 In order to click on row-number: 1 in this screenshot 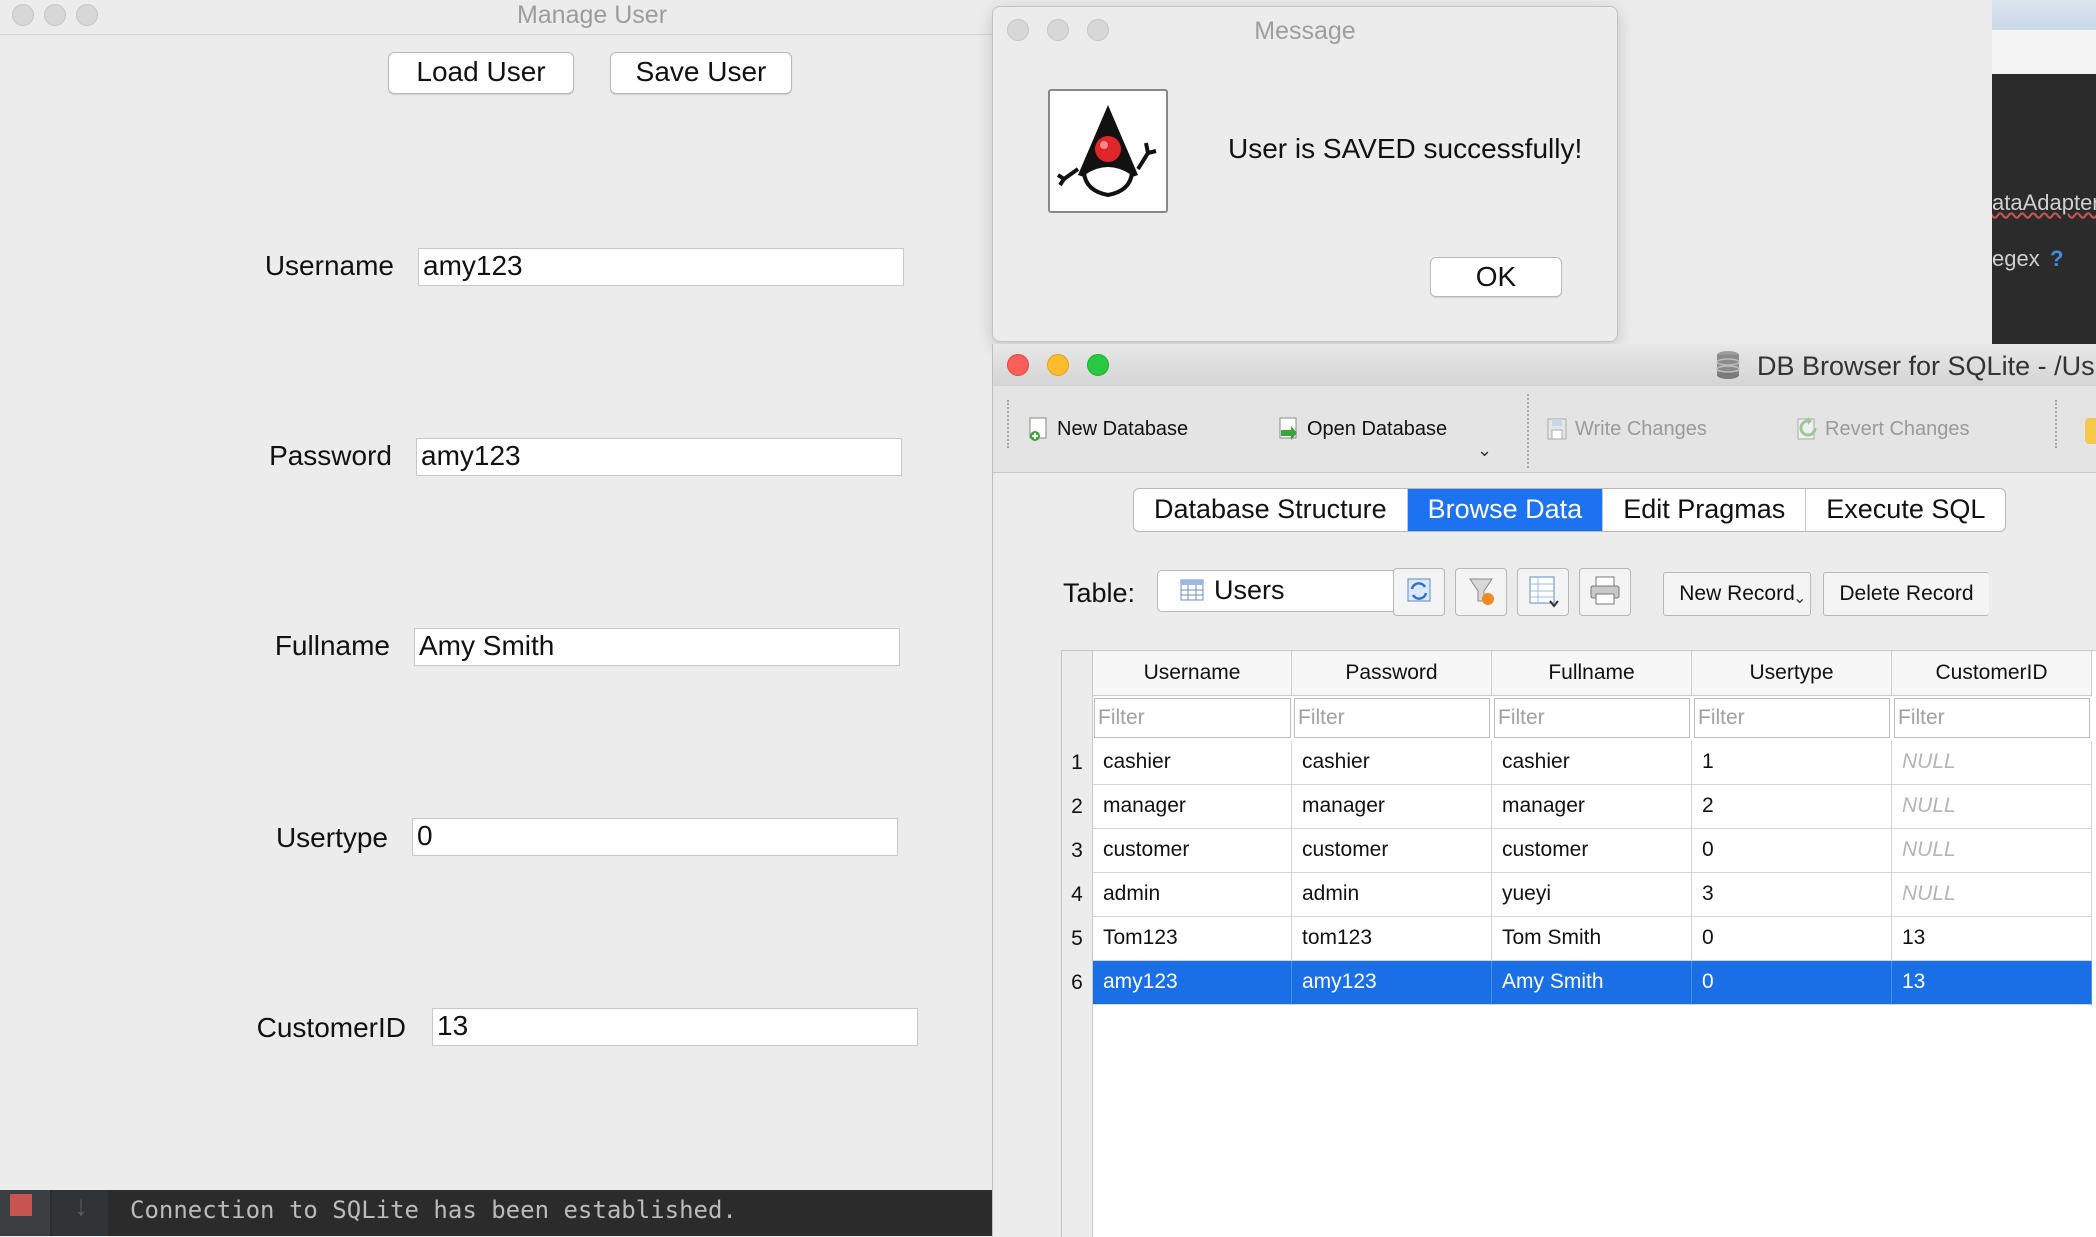, I will do `click(1077, 763)`.